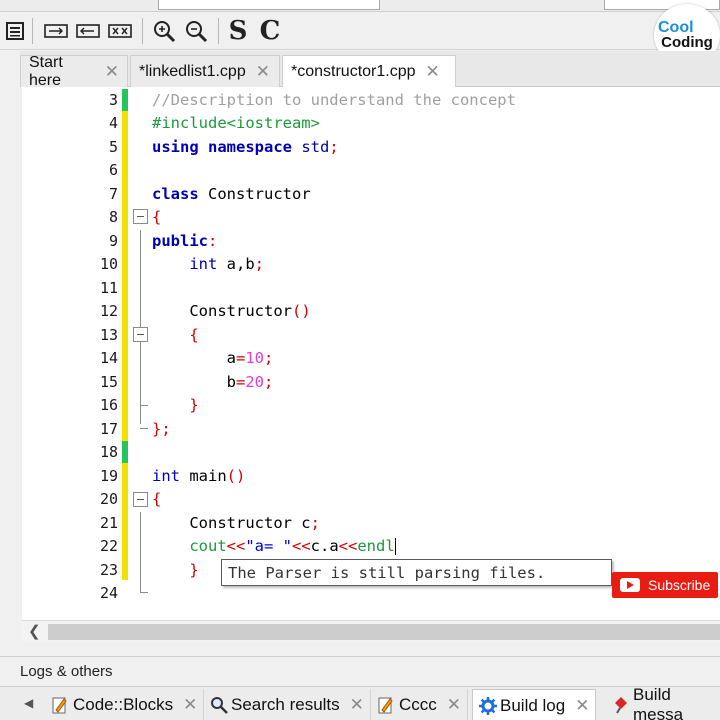 This screenshot has height=720, width=720. Describe the element at coordinates (108, 593) in the screenshot. I see `line-number: 24` at that location.